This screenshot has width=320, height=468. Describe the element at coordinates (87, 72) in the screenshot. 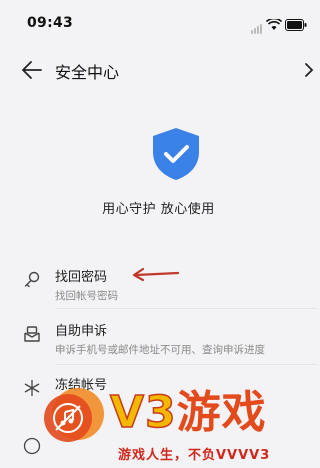

I see `page-title: 安全中心` at that location.